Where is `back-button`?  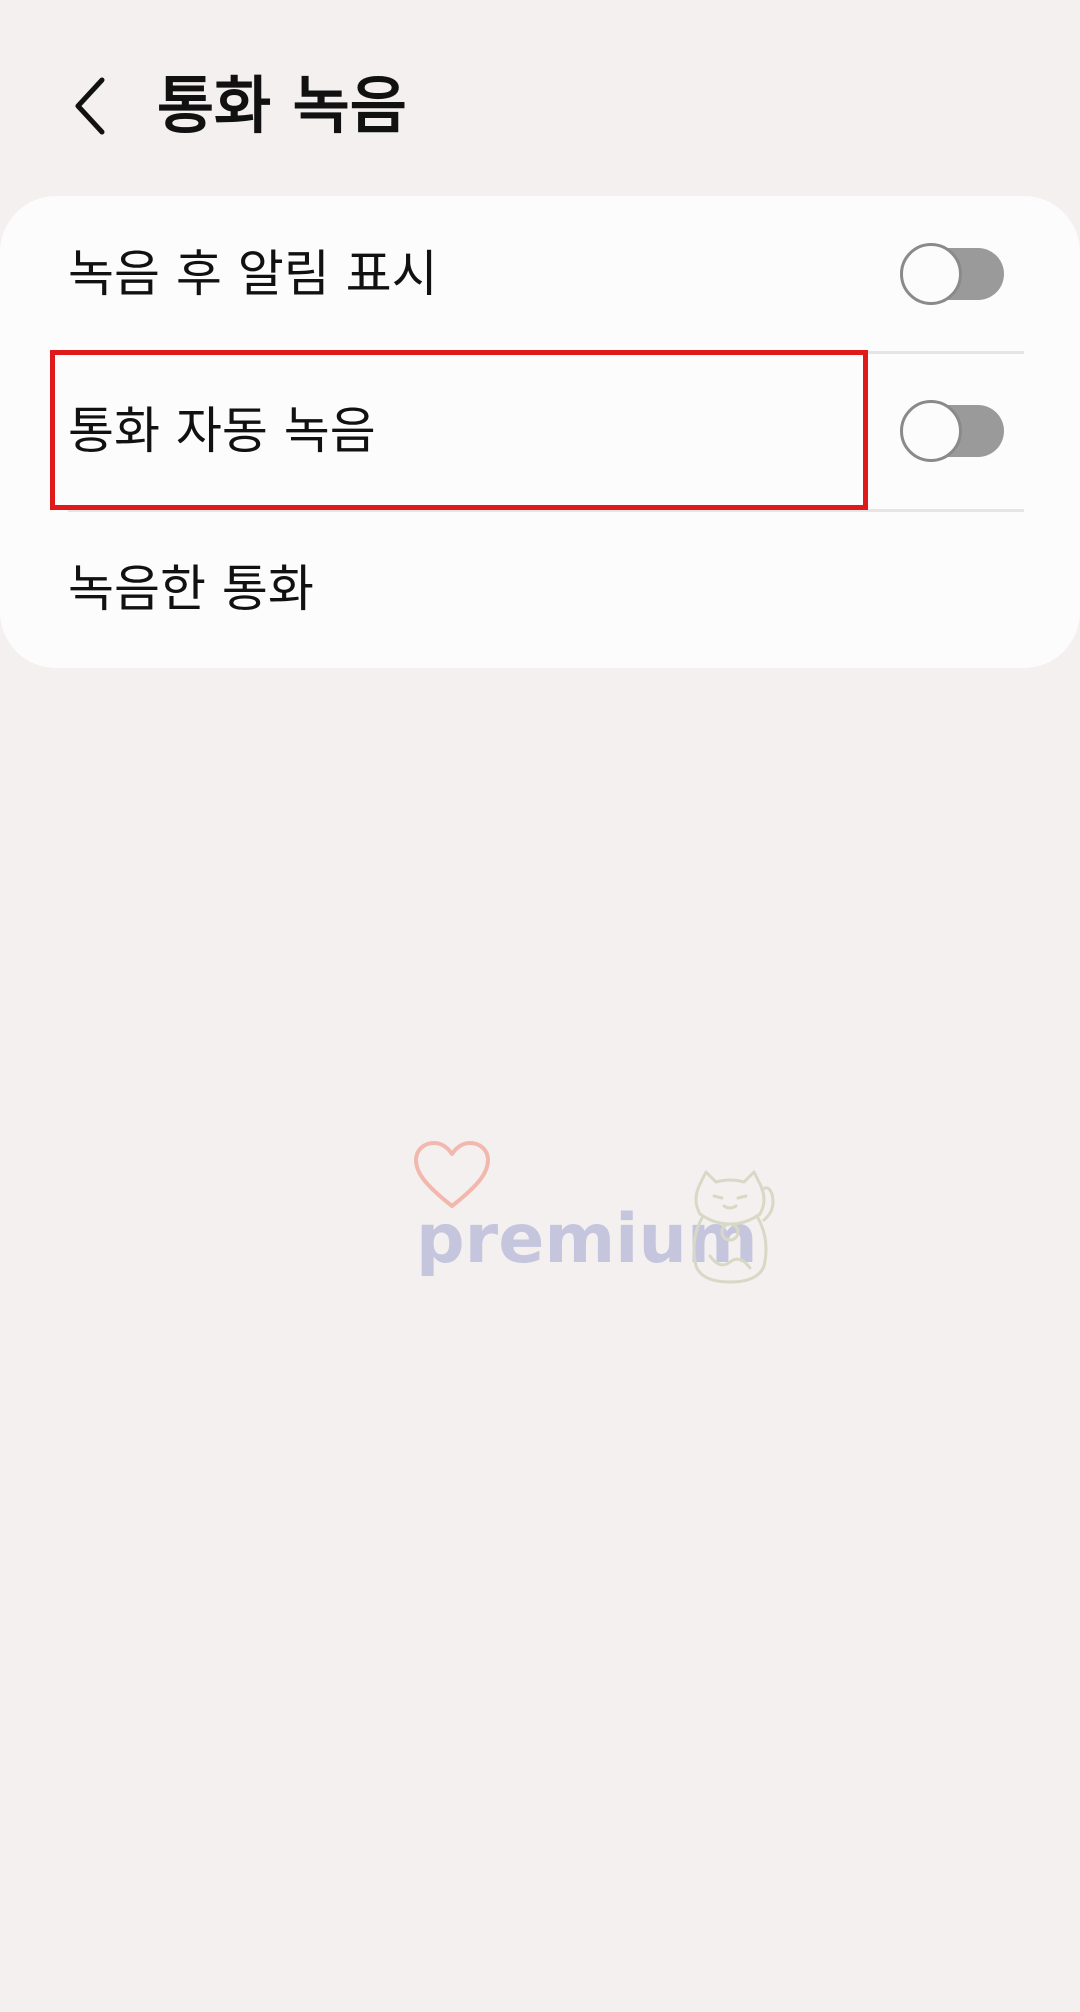 back-button is located at coordinates (90, 106).